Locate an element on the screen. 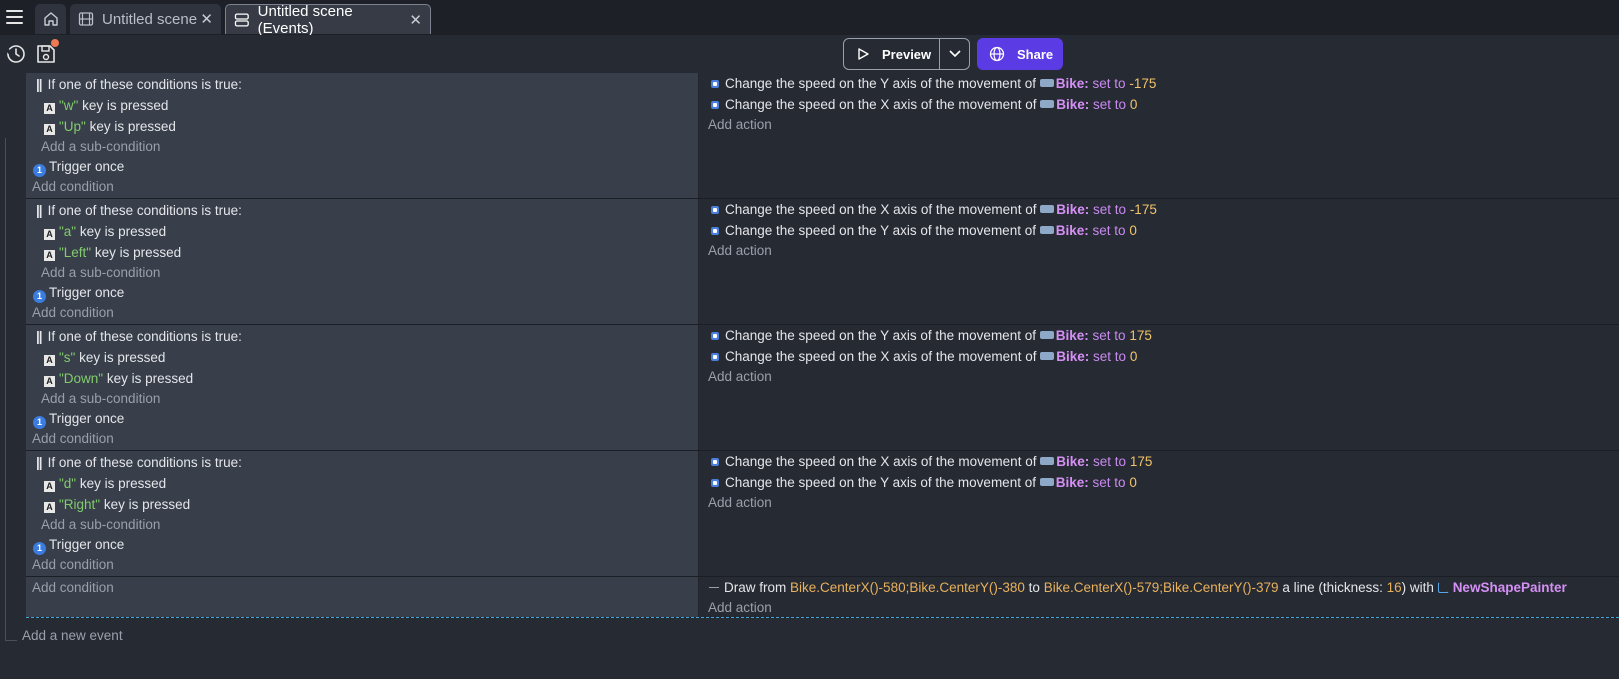  line-icon is located at coordinates (714, 587).